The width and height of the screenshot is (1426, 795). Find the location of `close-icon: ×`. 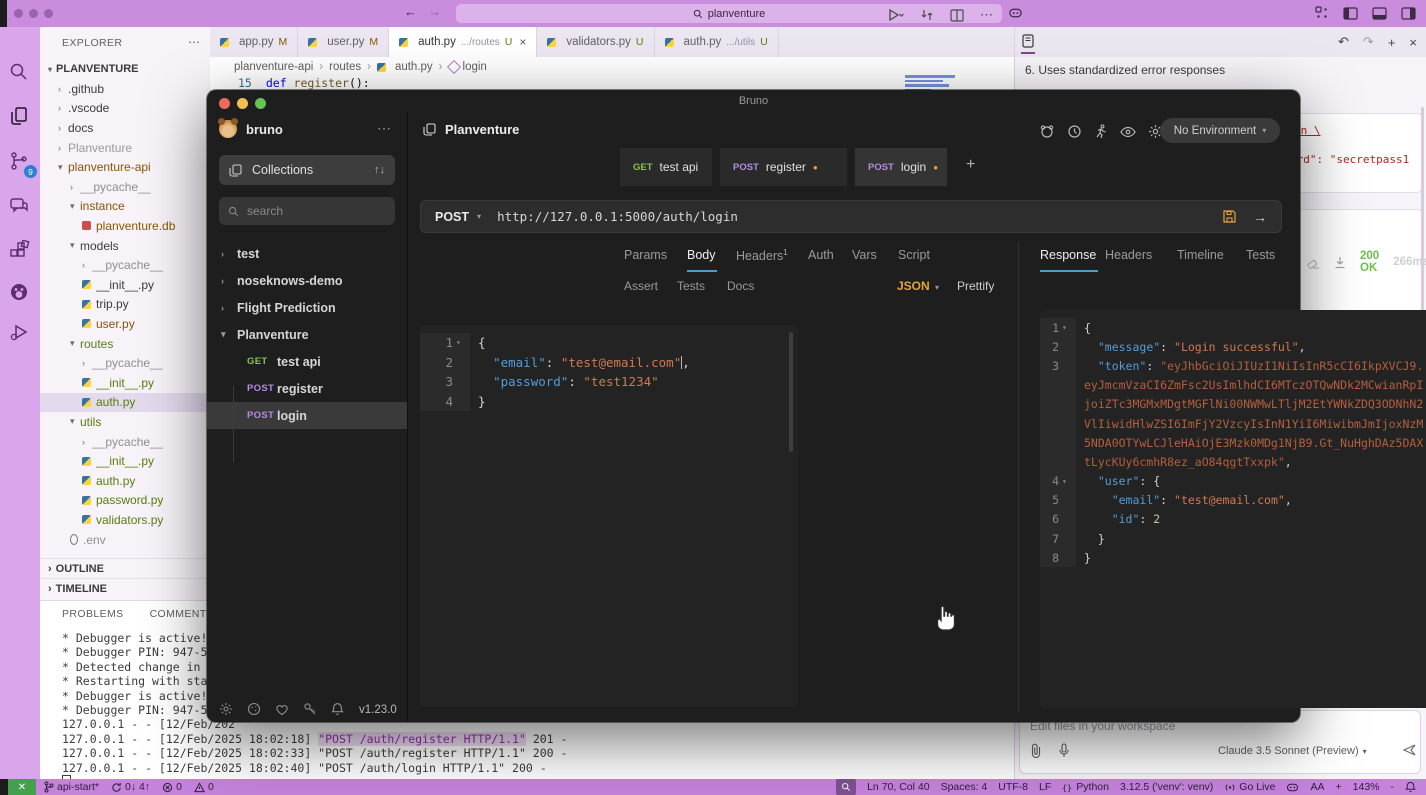

close-icon: × is located at coordinates (1413, 42).